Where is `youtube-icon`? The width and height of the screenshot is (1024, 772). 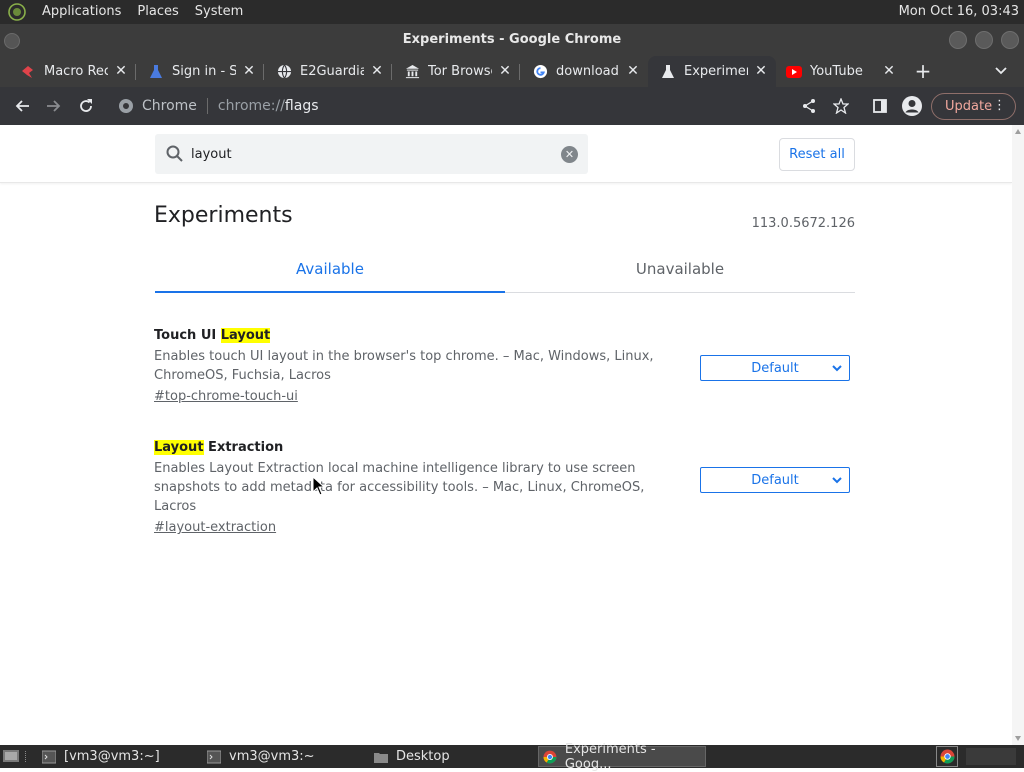
youtube-icon is located at coordinates (794, 72).